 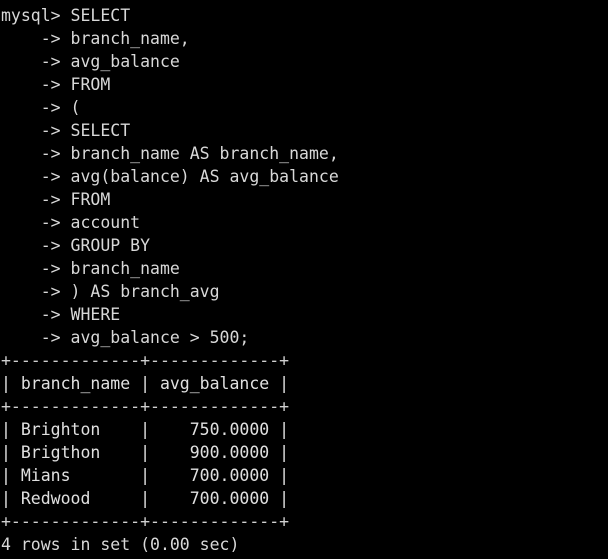 I want to click on query-continuation-line: -> branch_name AS branch_name,, so click(x=170, y=153).